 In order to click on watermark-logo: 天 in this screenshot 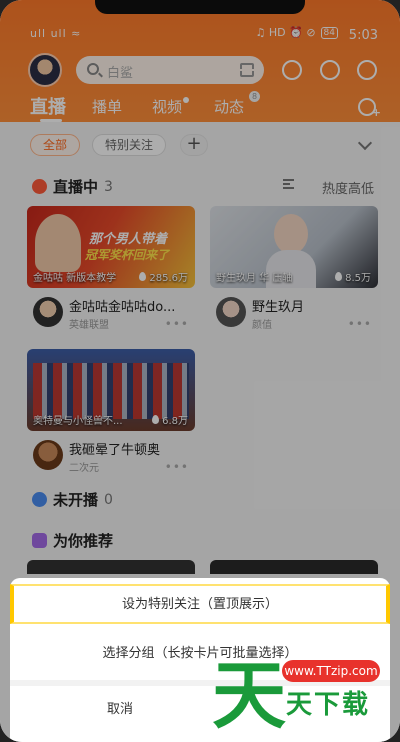, I will do `click(249, 696)`.